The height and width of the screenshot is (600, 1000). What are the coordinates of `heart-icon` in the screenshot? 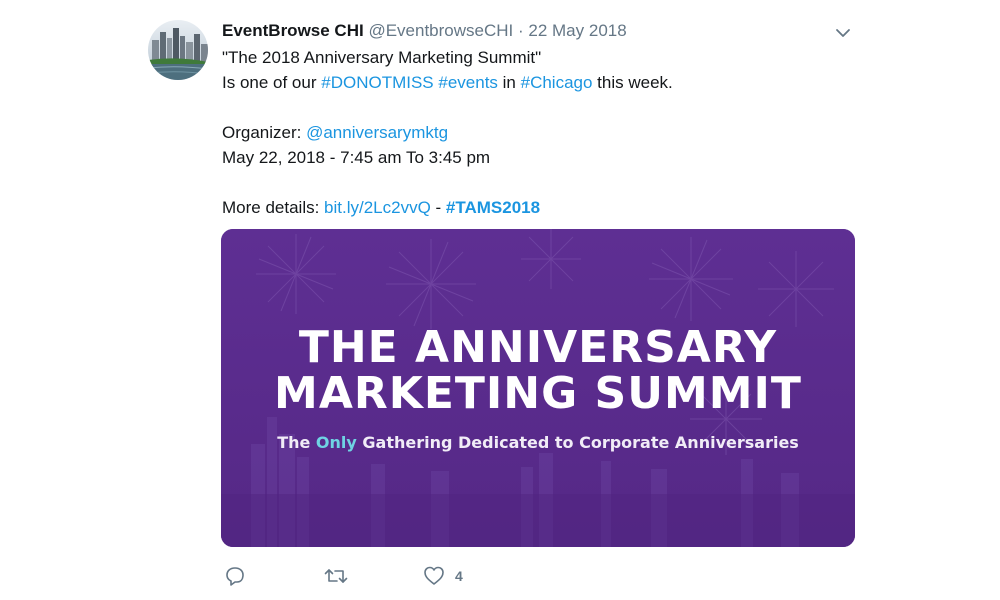 It's located at (434, 575).